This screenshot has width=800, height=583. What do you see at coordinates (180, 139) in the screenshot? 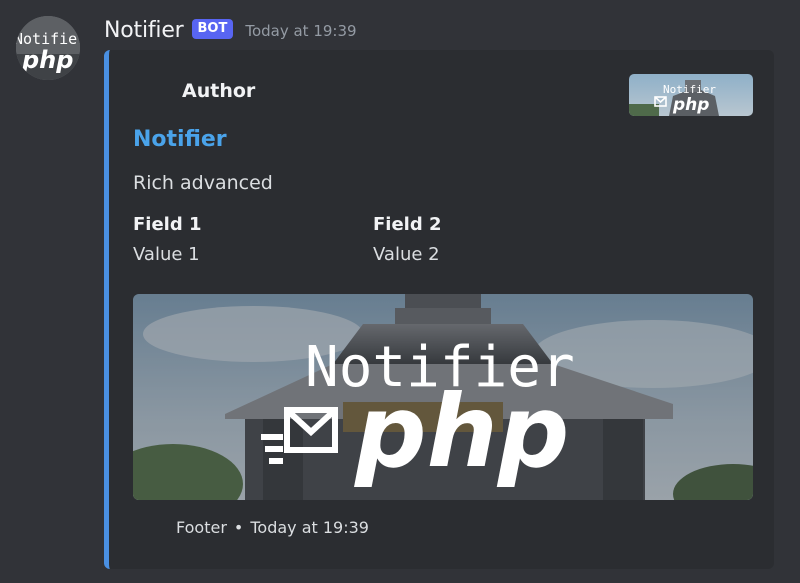
I see `embed-title-link: Notifier` at bounding box center [180, 139].